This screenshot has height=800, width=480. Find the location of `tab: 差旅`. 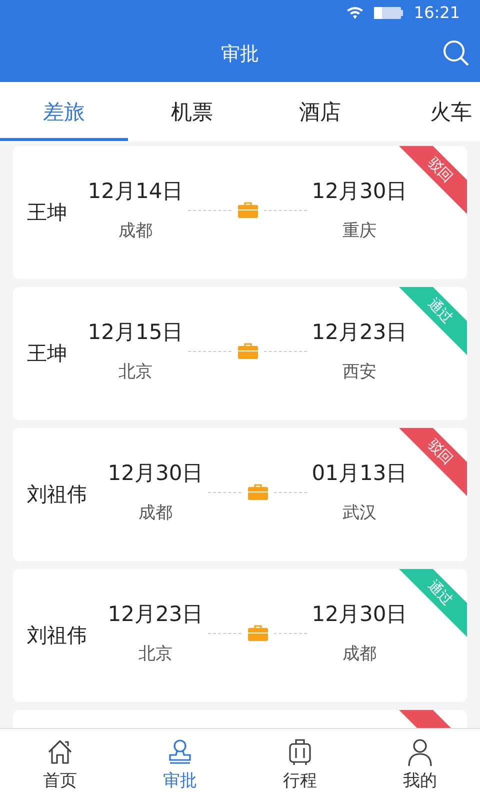

tab: 差旅 is located at coordinates (64, 111).